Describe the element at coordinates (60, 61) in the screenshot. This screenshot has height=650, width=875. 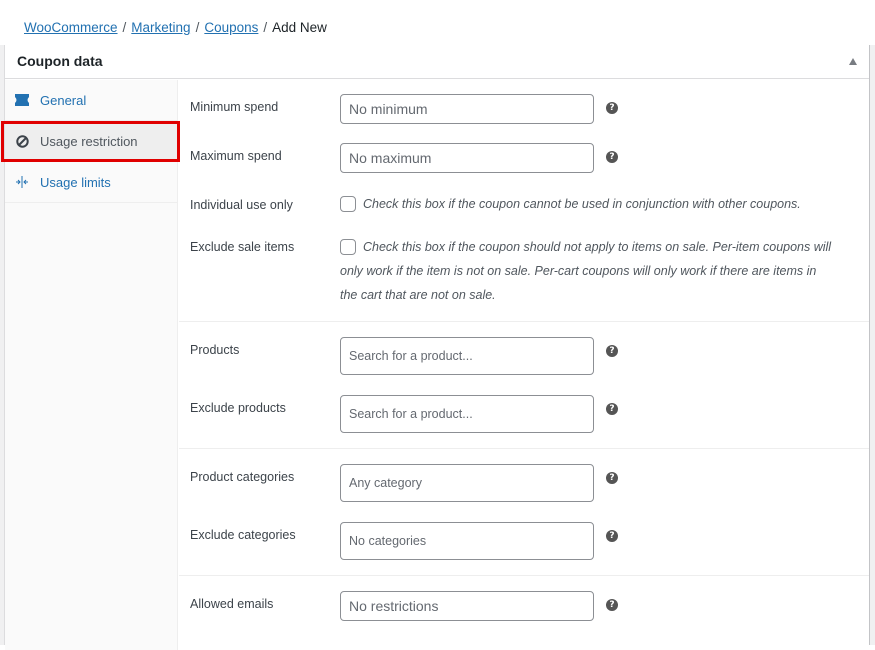
I see `panel-title: Coupon data` at that location.